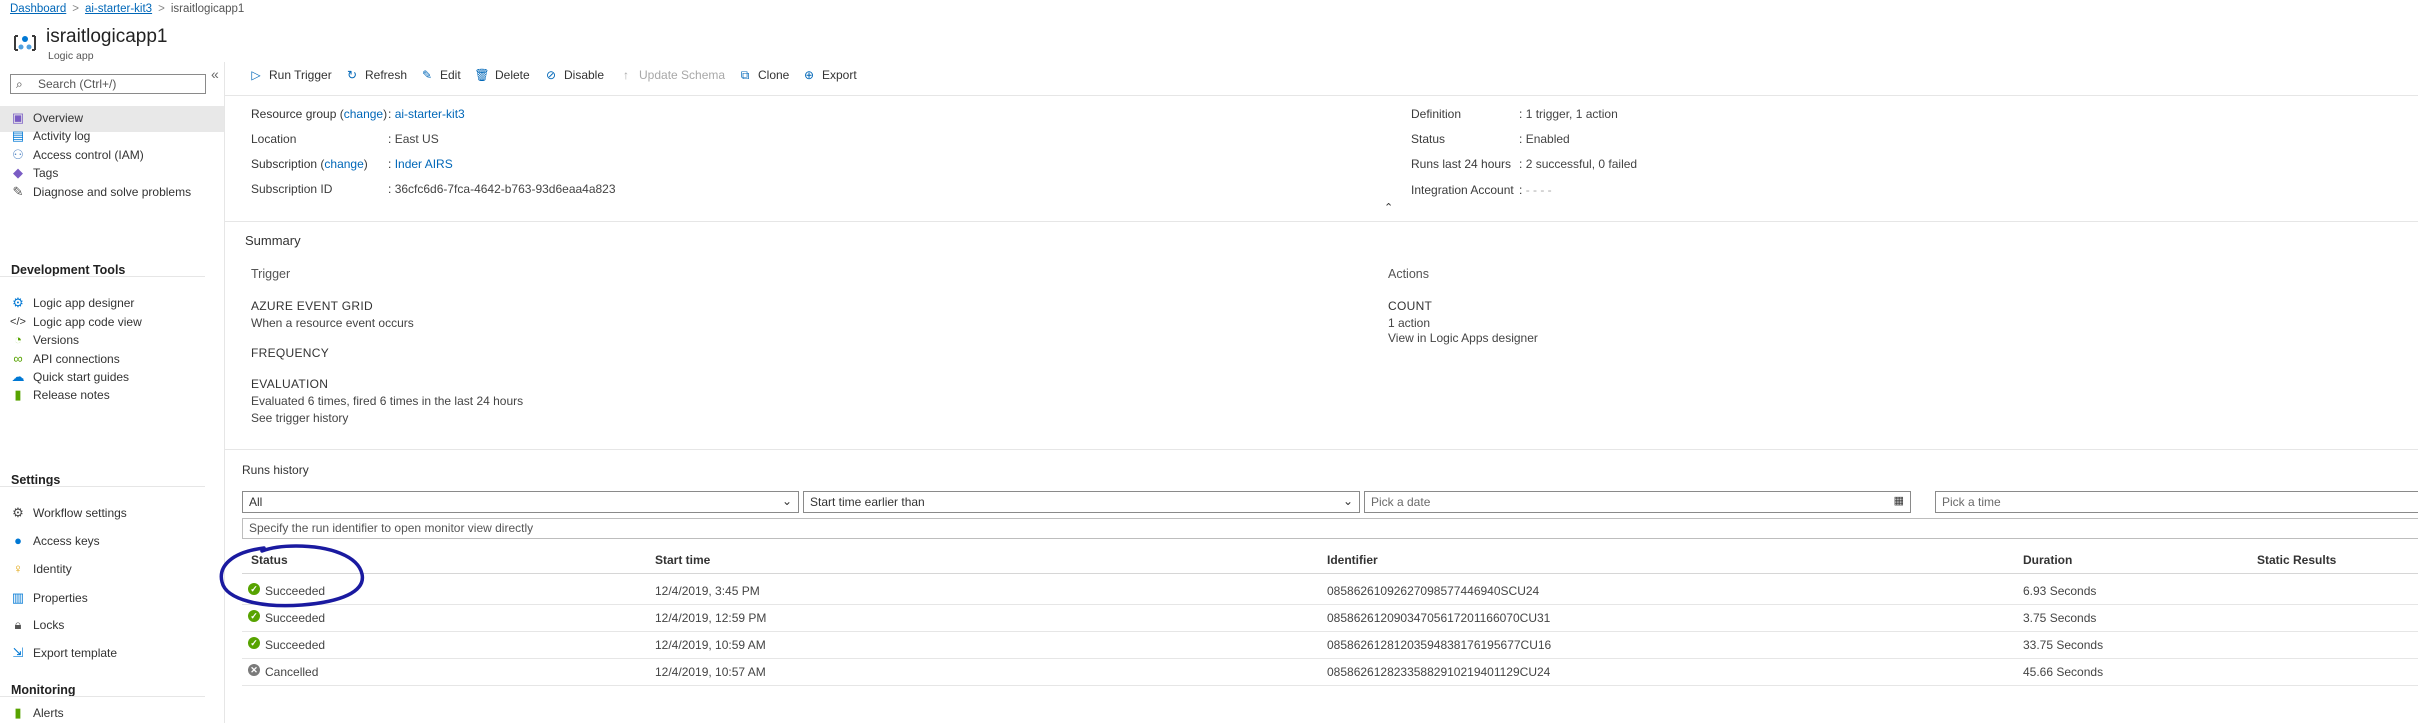  What do you see at coordinates (1408, 274) in the screenshot?
I see `actions-title: Actions` at bounding box center [1408, 274].